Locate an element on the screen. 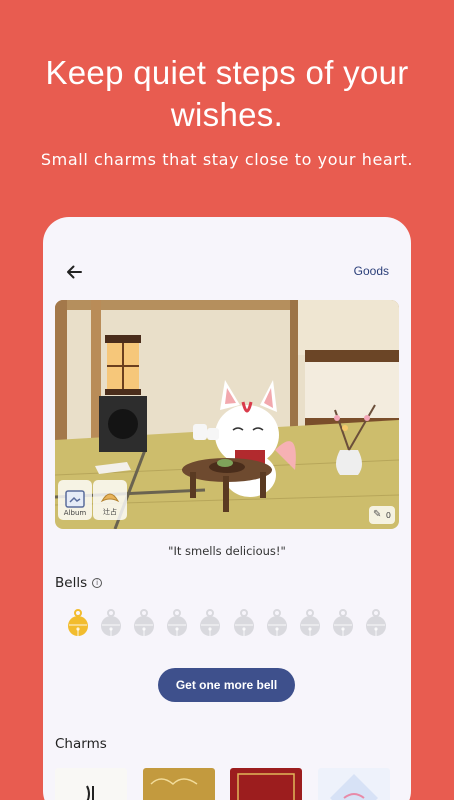 This screenshot has height=800, width=454. top-bar: Goods is located at coordinates (227, 272).